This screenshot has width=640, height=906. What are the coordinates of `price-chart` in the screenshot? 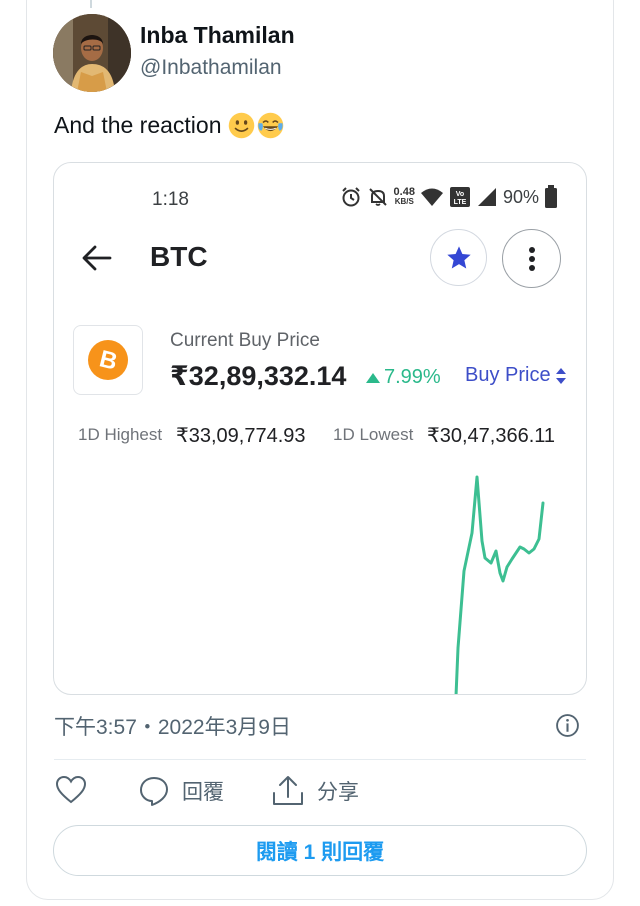 It's located at (499, 584).